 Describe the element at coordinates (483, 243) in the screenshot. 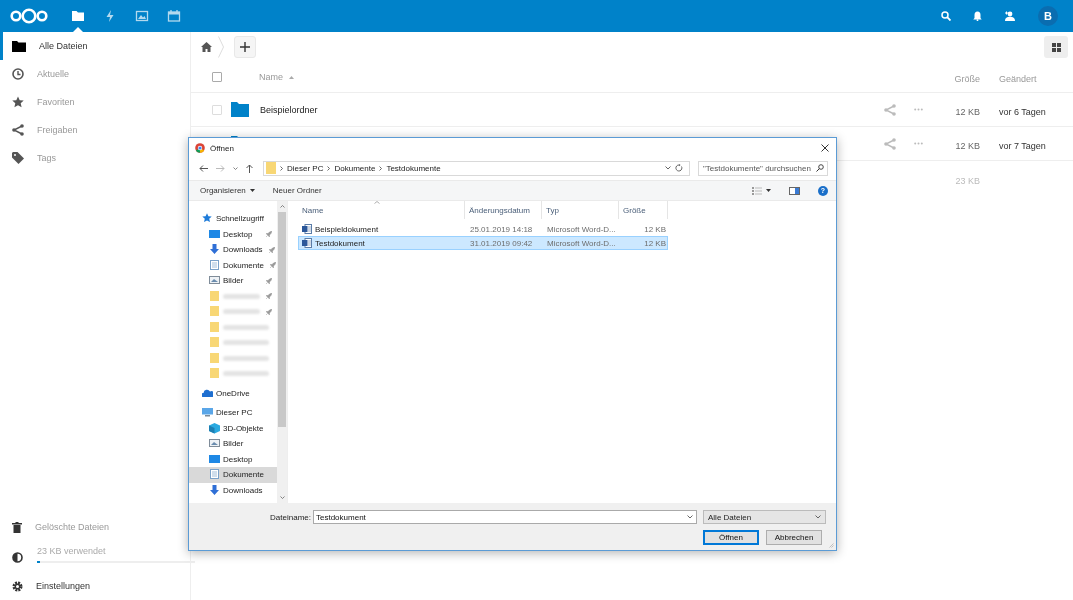

I see `file-row: Testdokument 31.01.2019 09:42 Microsoft Word-D... 12 KB` at that location.